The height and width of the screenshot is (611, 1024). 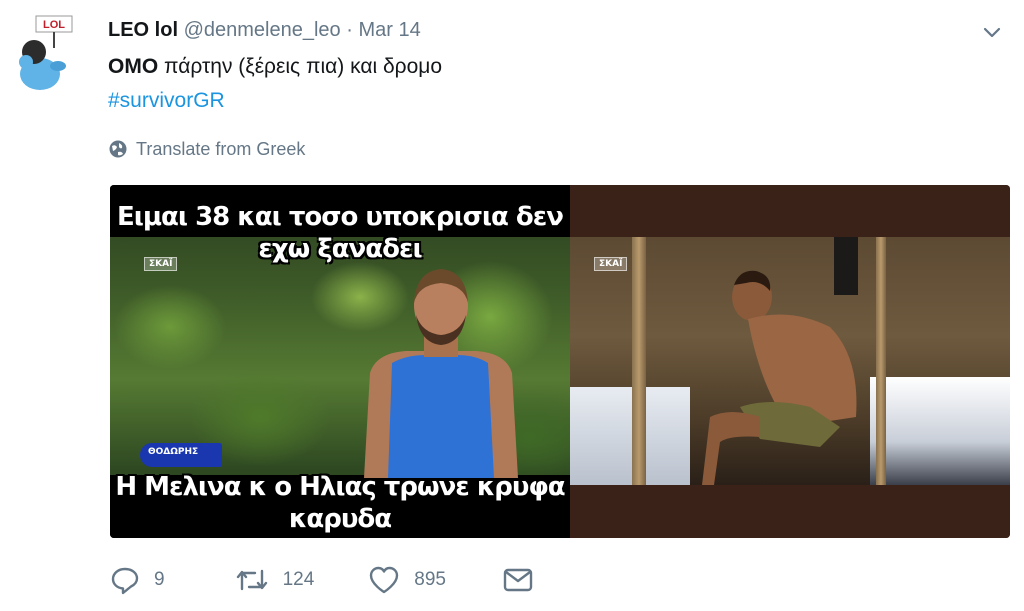 I want to click on hashtag-link: #survivorGR, so click(x=166, y=101).